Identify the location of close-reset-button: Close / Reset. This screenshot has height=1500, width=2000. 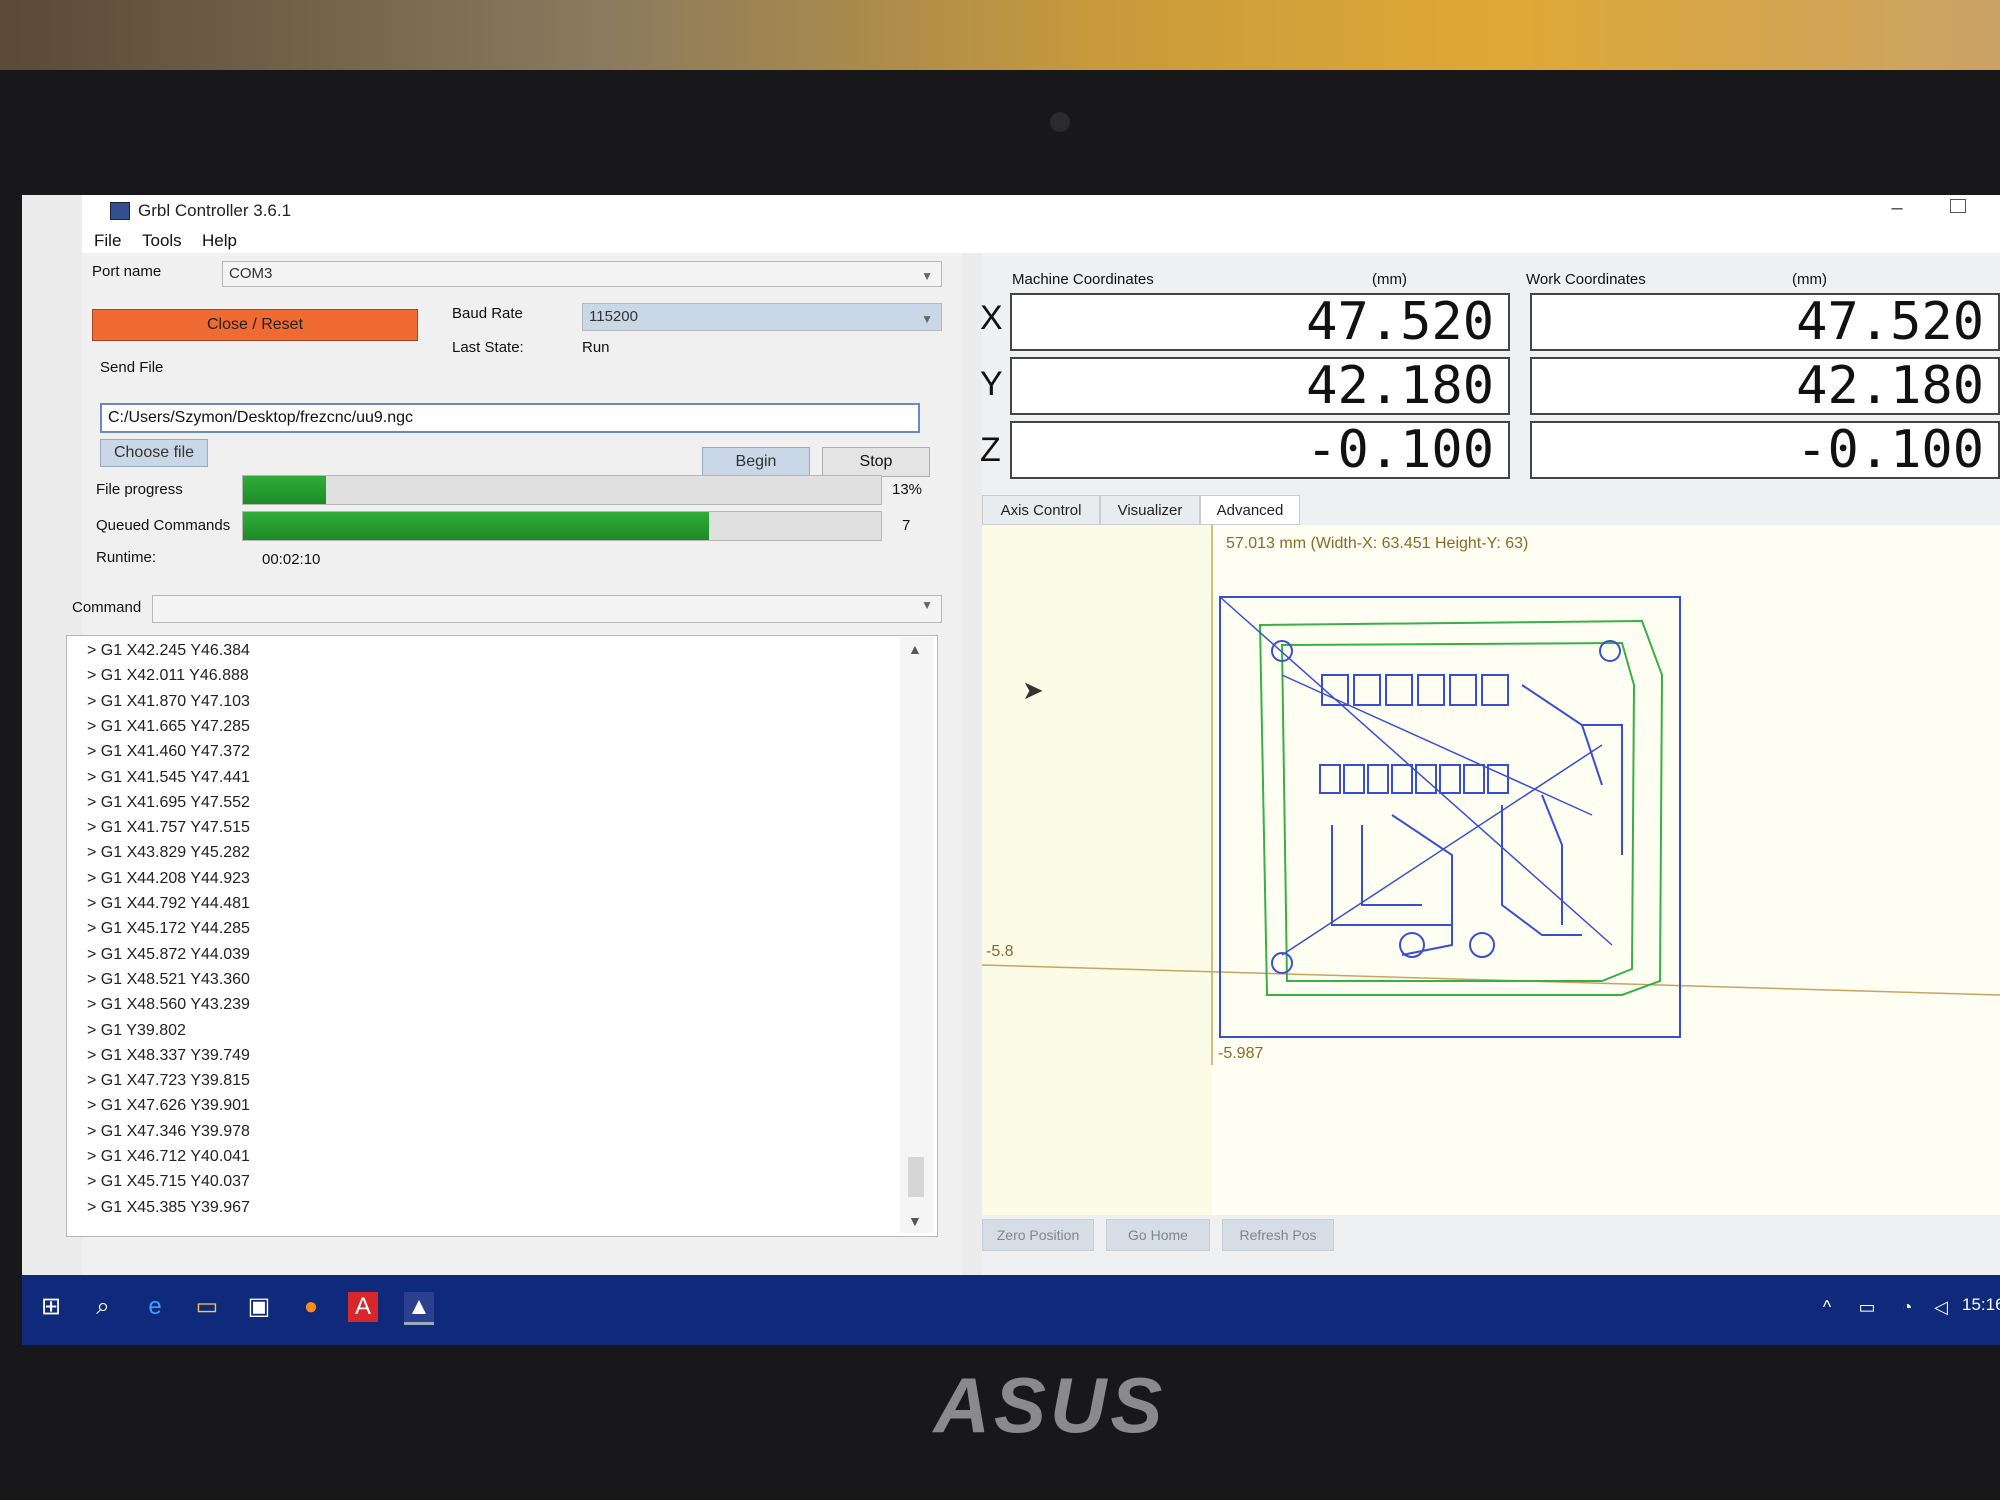
(255, 325).